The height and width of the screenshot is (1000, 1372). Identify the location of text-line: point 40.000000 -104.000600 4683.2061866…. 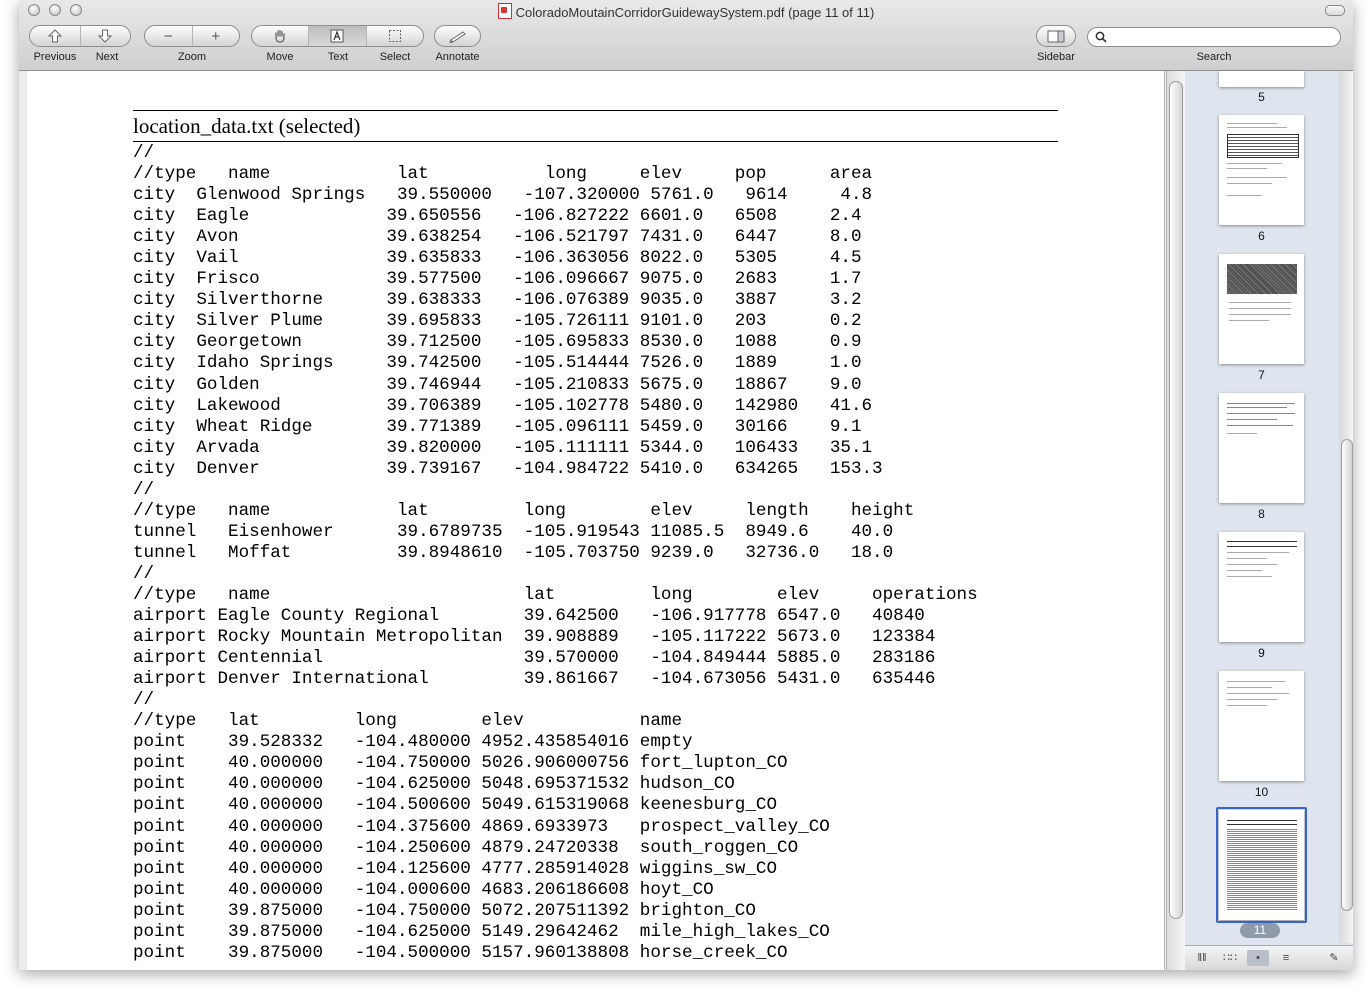
(555, 890).